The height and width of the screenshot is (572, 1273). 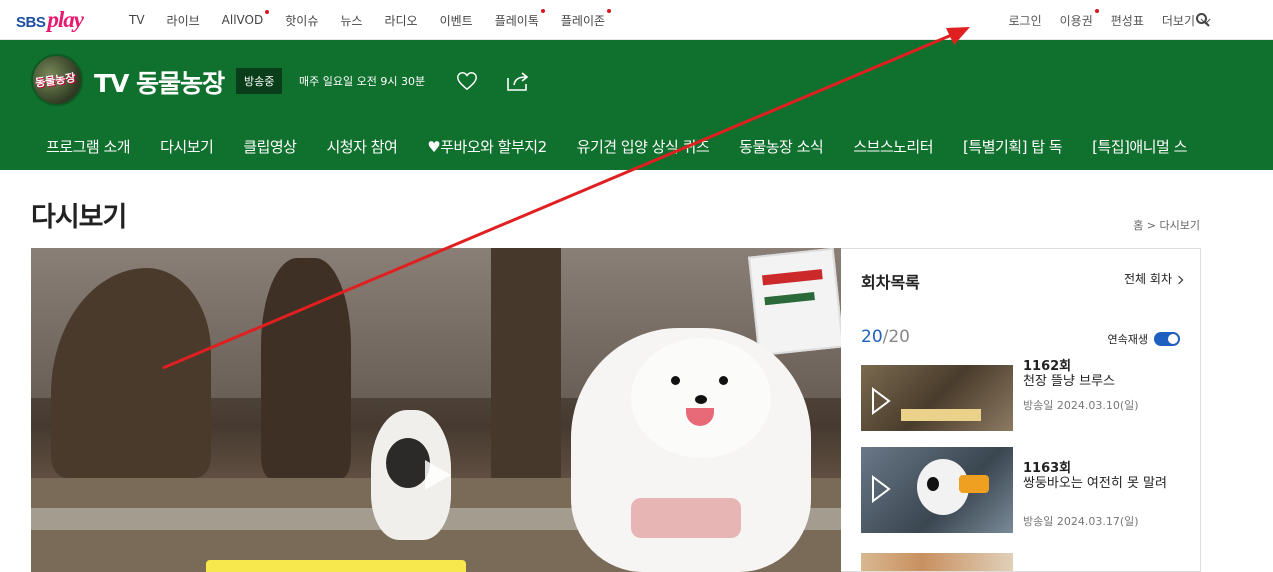 What do you see at coordinates (890, 282) in the screenshot?
I see `episode-list-heading: 회차목록` at bounding box center [890, 282].